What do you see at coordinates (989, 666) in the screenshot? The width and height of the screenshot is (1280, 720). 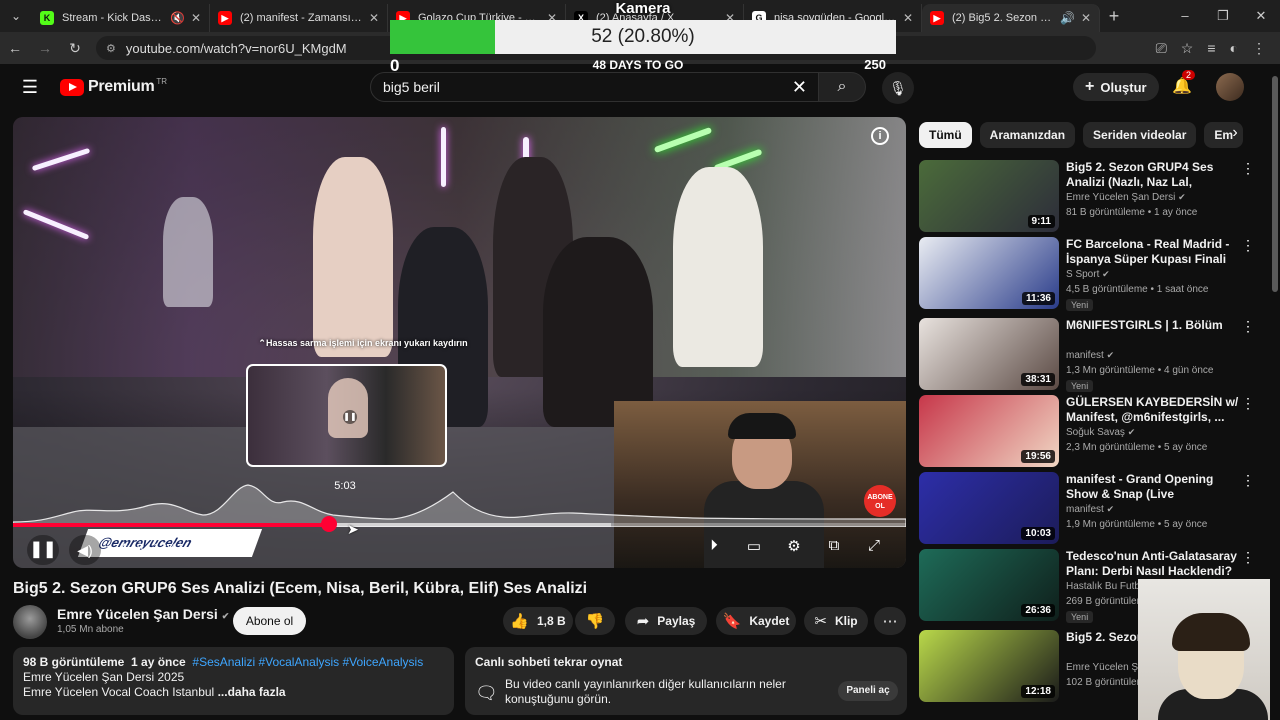 I see `video-thumbnail: 12:18` at bounding box center [989, 666].